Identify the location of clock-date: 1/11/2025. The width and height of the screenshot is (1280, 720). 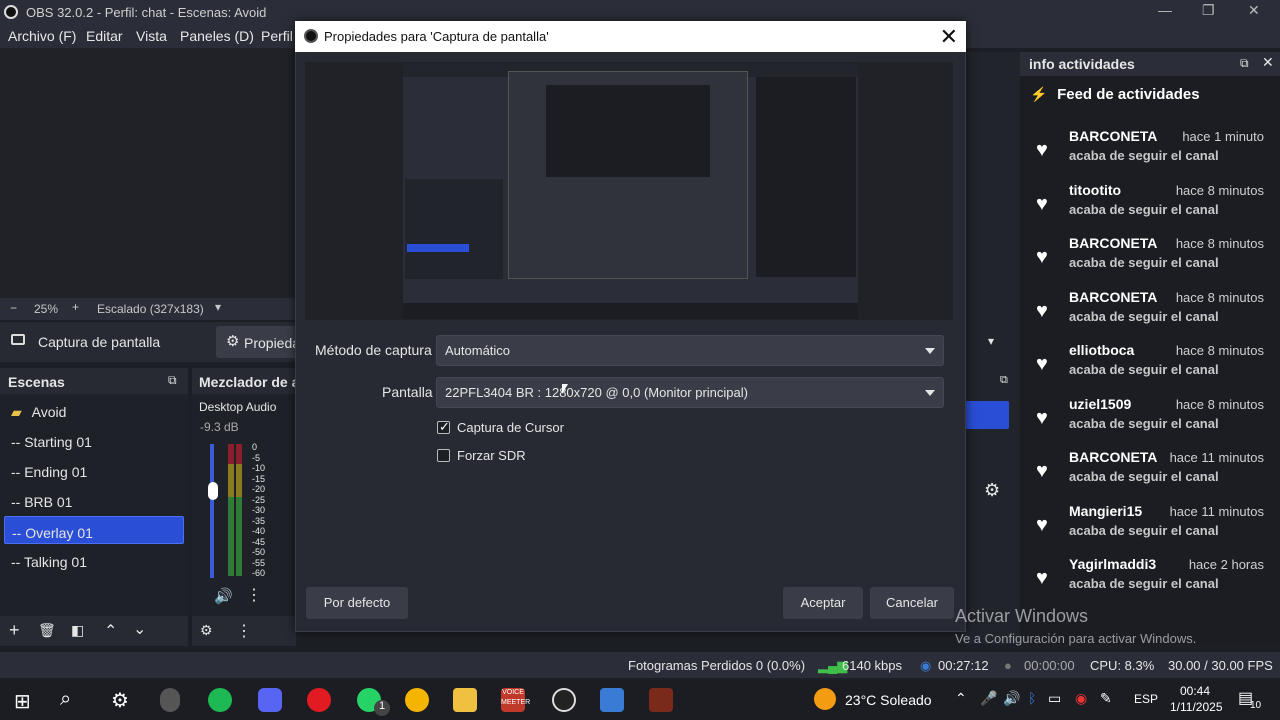
(1196, 707).